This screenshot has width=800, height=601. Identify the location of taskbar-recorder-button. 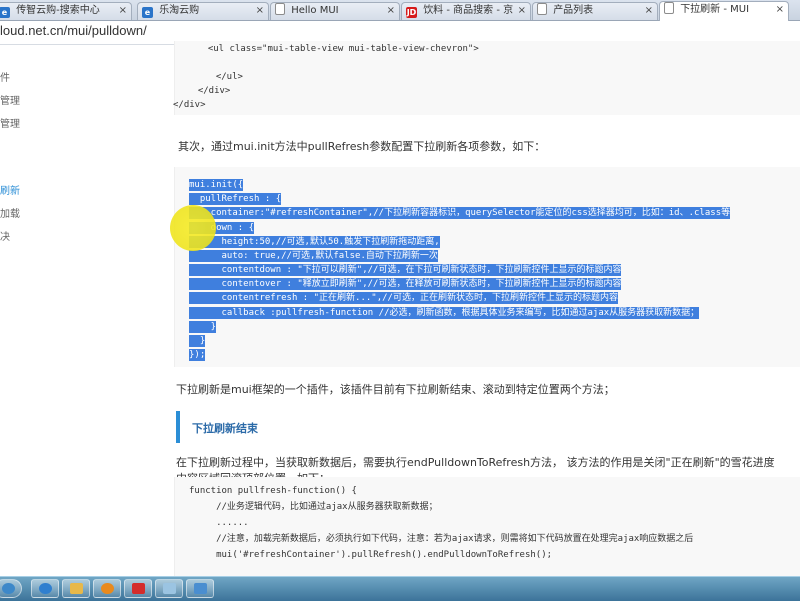
(138, 588).